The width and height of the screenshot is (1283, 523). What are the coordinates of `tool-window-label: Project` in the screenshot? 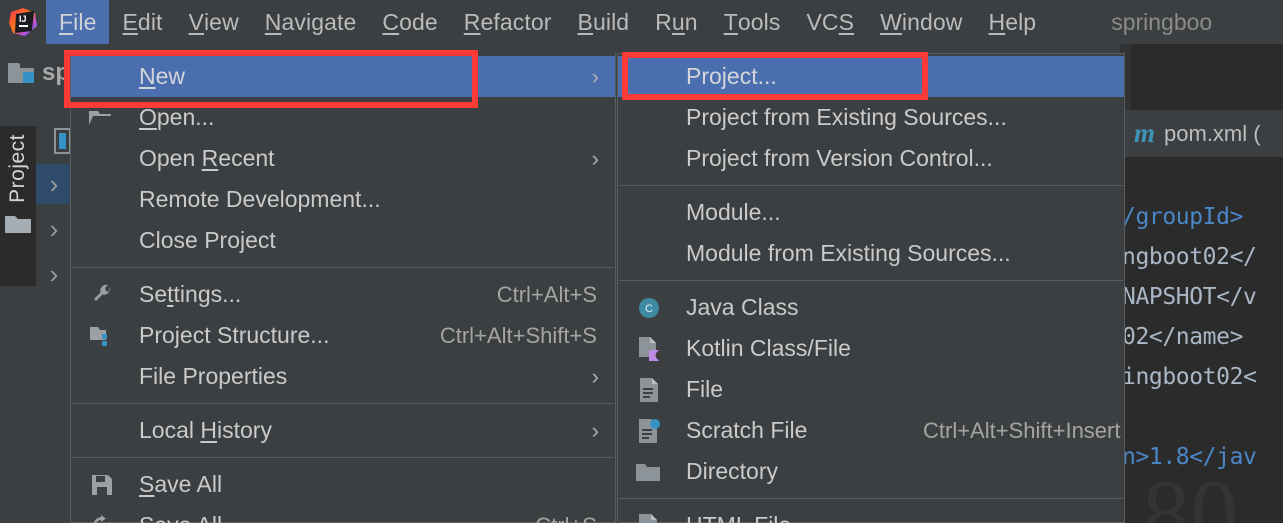 It's located at (17, 168).